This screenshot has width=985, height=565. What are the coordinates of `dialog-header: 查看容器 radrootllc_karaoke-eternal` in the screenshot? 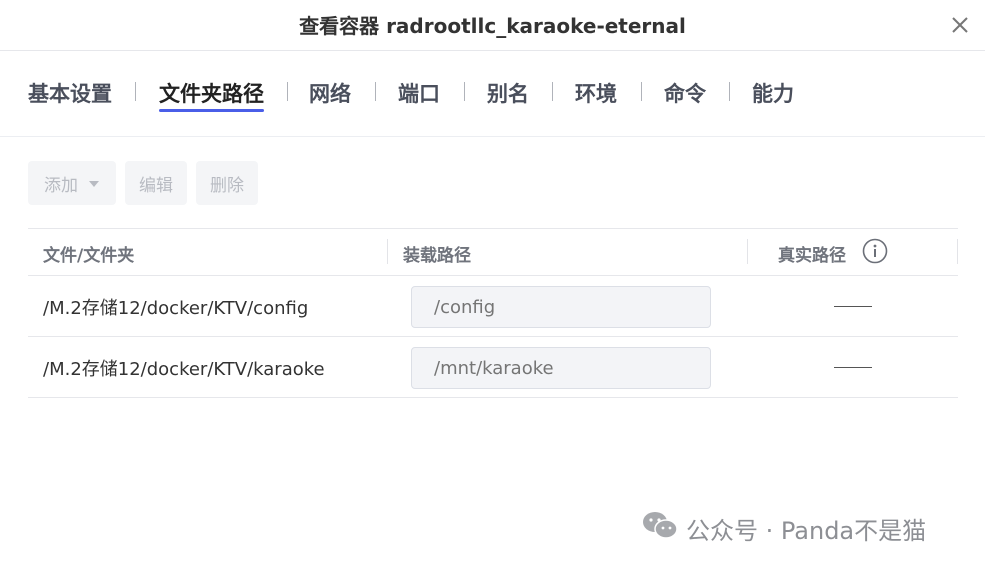 It's located at (492, 25).